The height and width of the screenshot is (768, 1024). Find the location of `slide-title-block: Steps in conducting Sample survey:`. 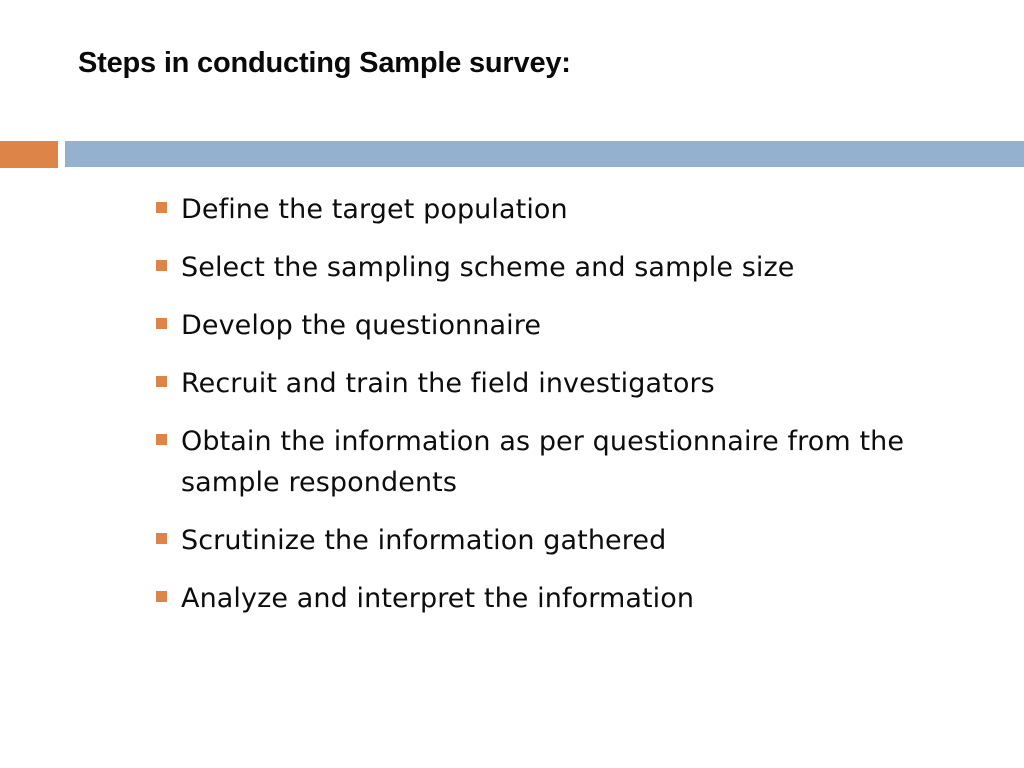

slide-title-block: Steps in conducting Sample survey: is located at coordinates (518, 66).